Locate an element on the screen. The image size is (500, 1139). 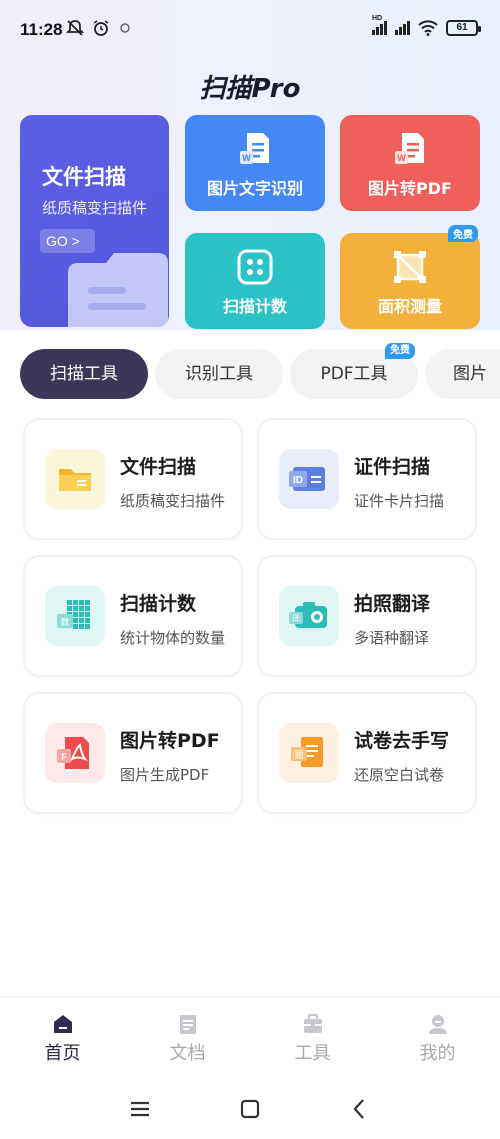
status-notification-icons is located at coordinates (99, 28).